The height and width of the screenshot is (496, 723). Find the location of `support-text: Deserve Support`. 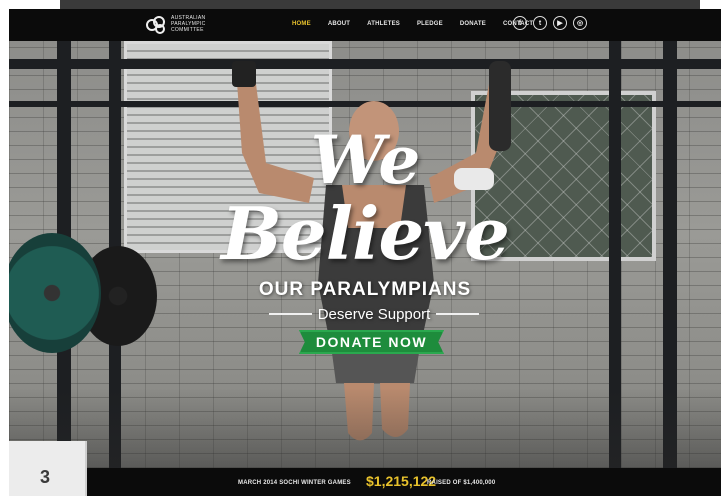

support-text: Deserve Support is located at coordinates (374, 314).